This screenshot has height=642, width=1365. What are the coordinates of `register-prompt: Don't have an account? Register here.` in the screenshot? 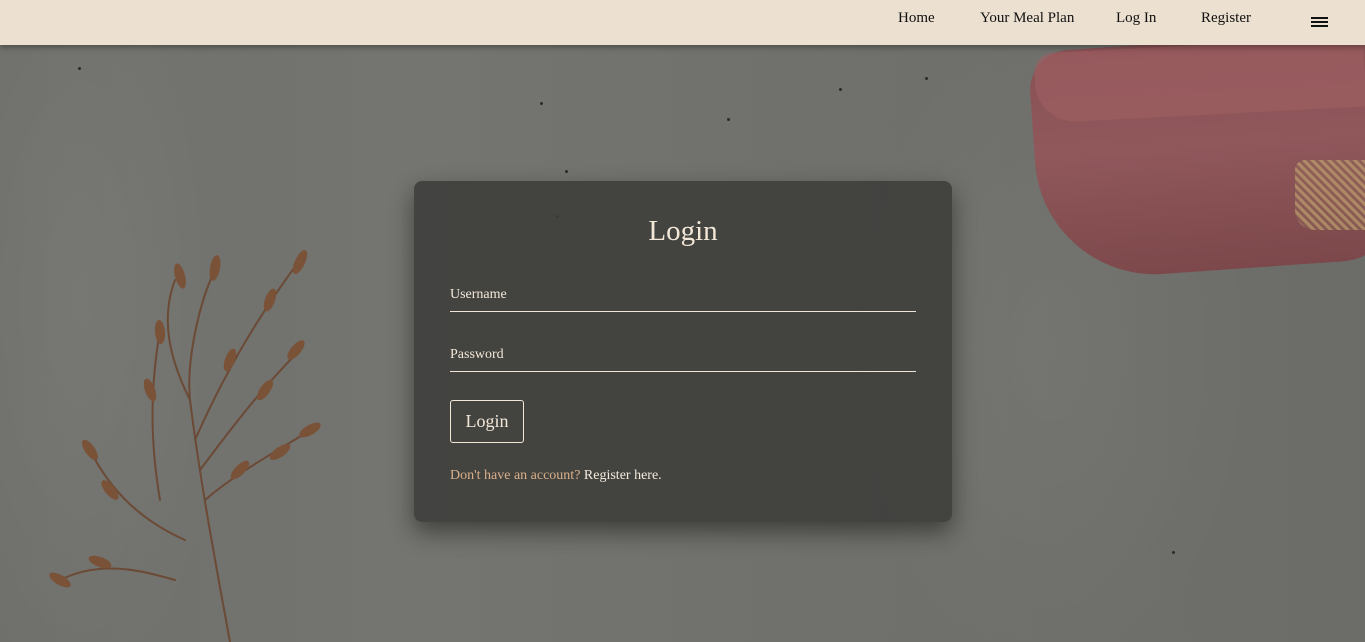 It's located at (556, 476).